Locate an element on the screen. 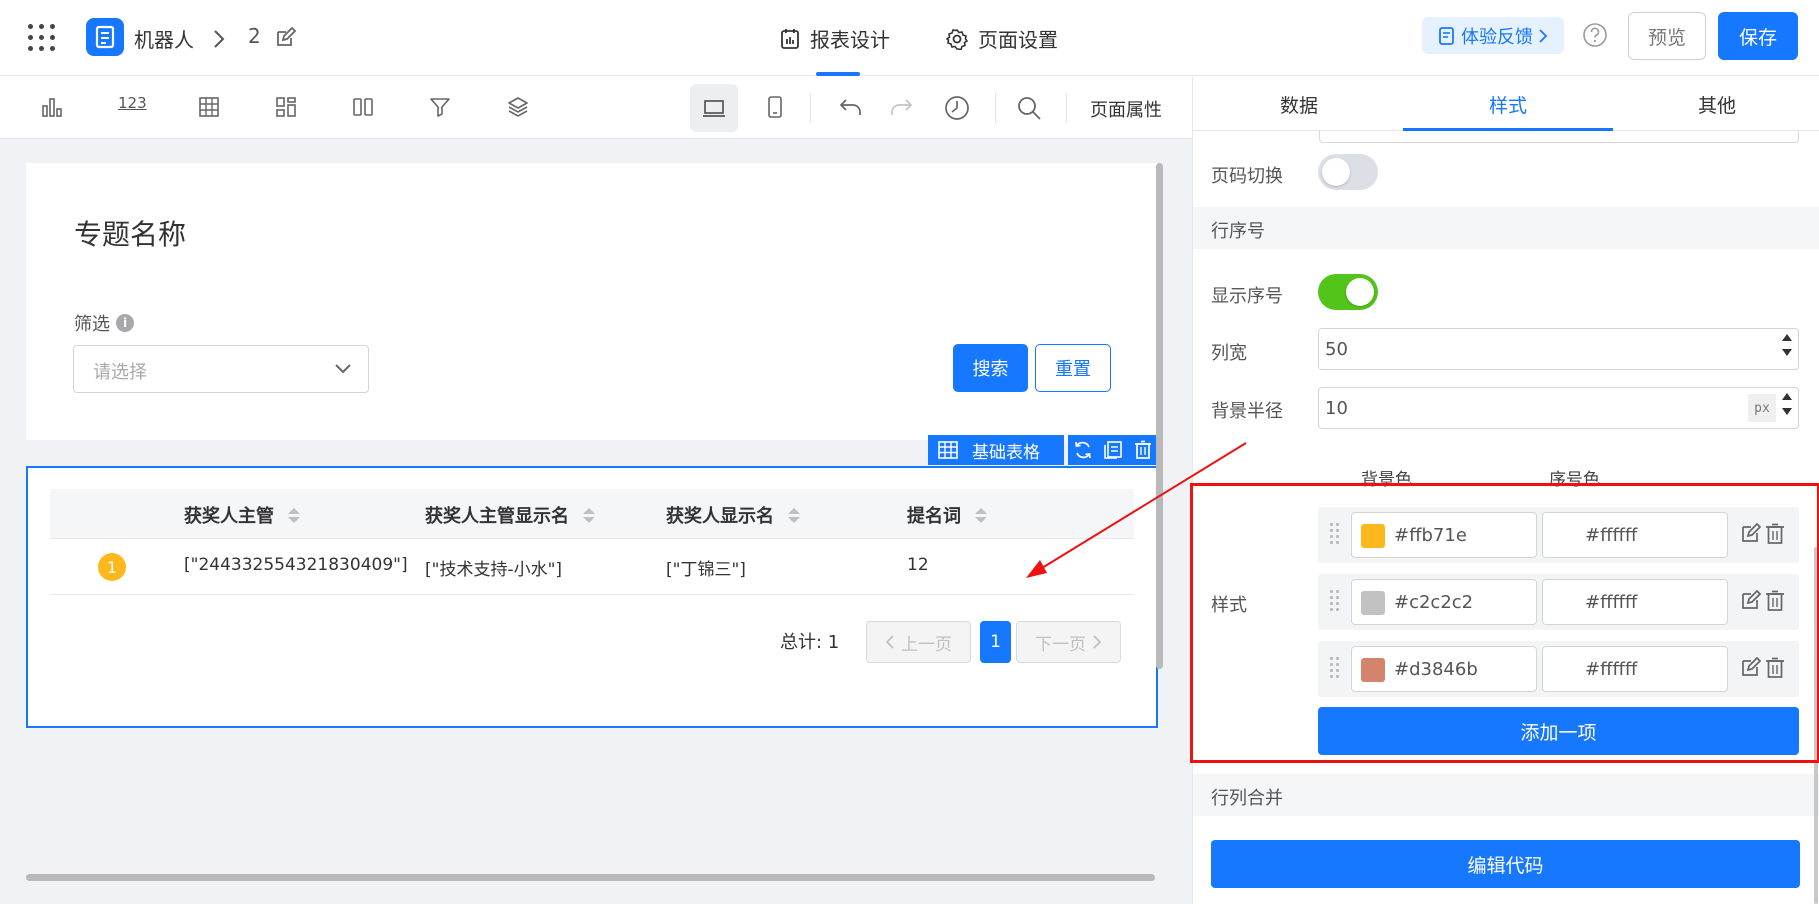 The height and width of the screenshot is (904, 1819). style-label: 样式 is located at coordinates (1229, 605).